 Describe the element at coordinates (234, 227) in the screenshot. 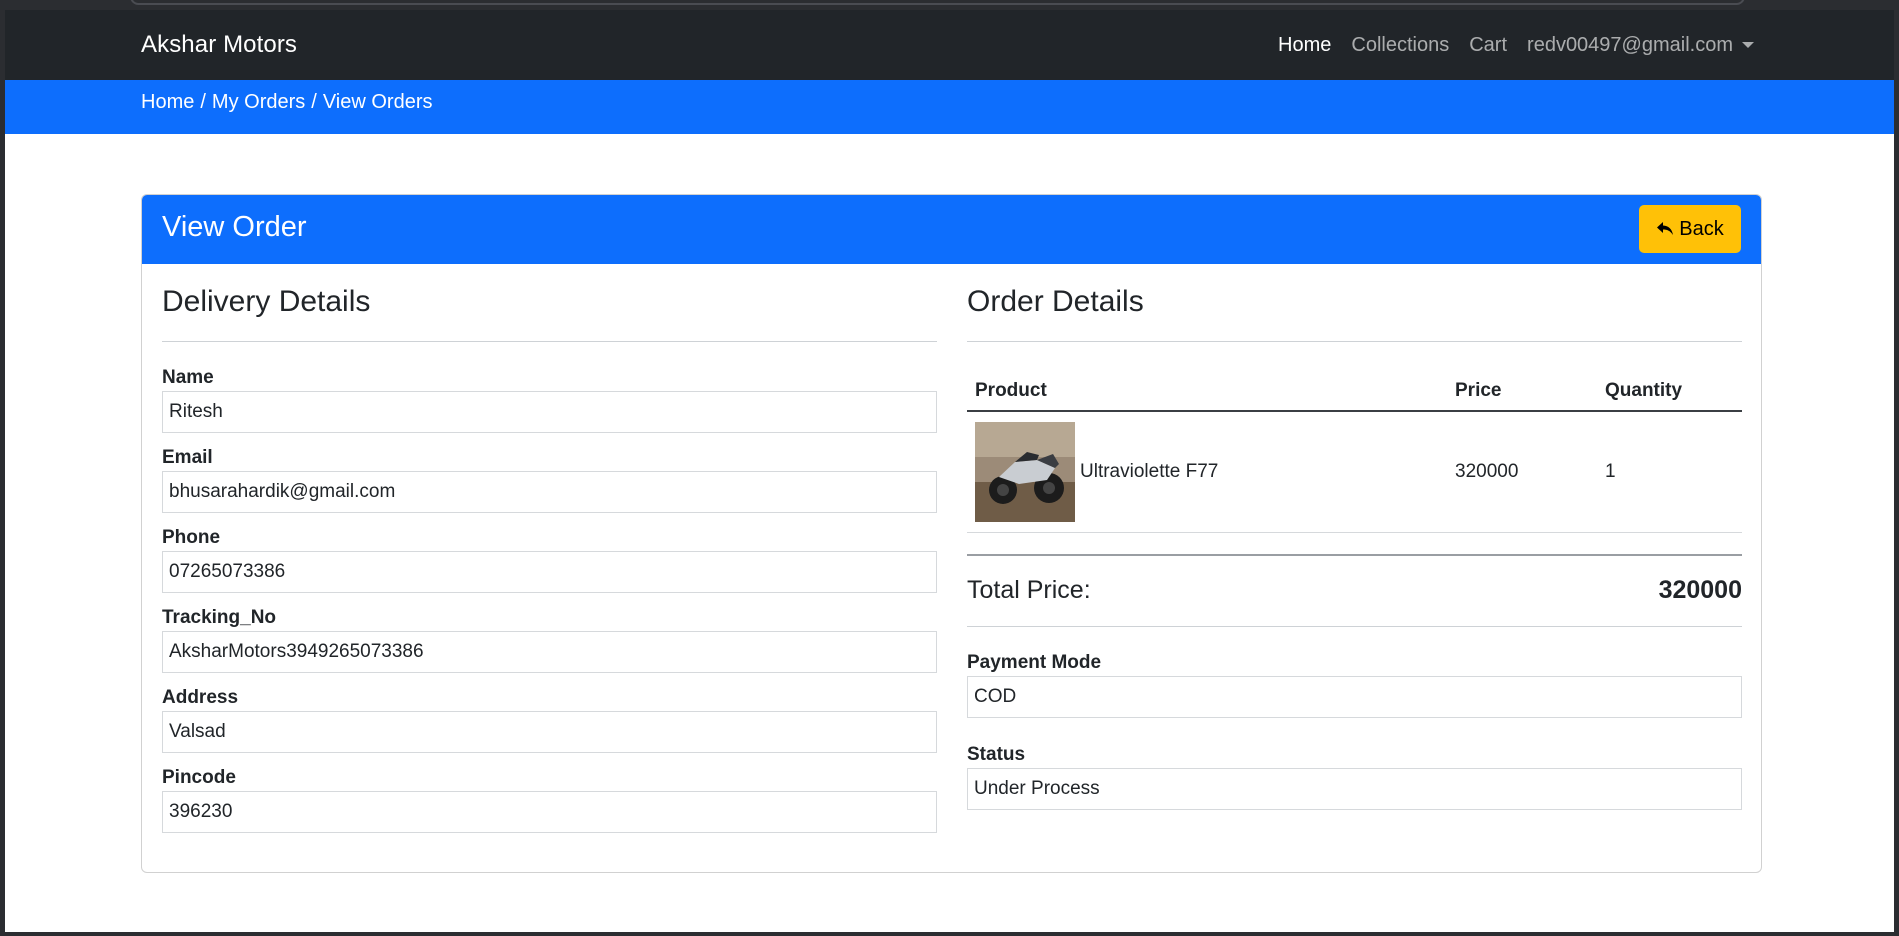

I see `page-title: View Order` at that location.